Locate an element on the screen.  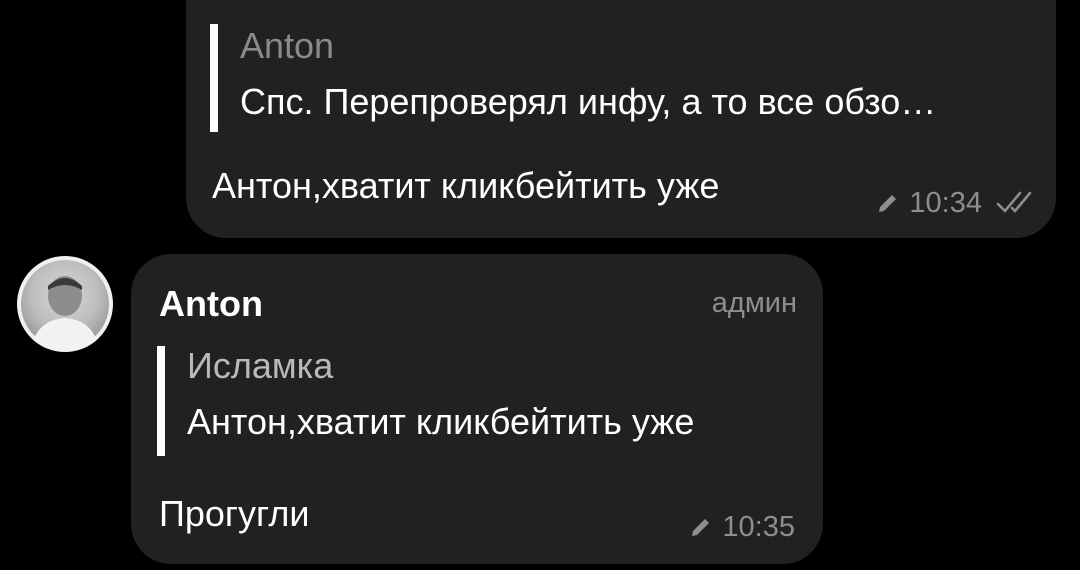
message-time: 10:34 is located at coordinates (945, 203).